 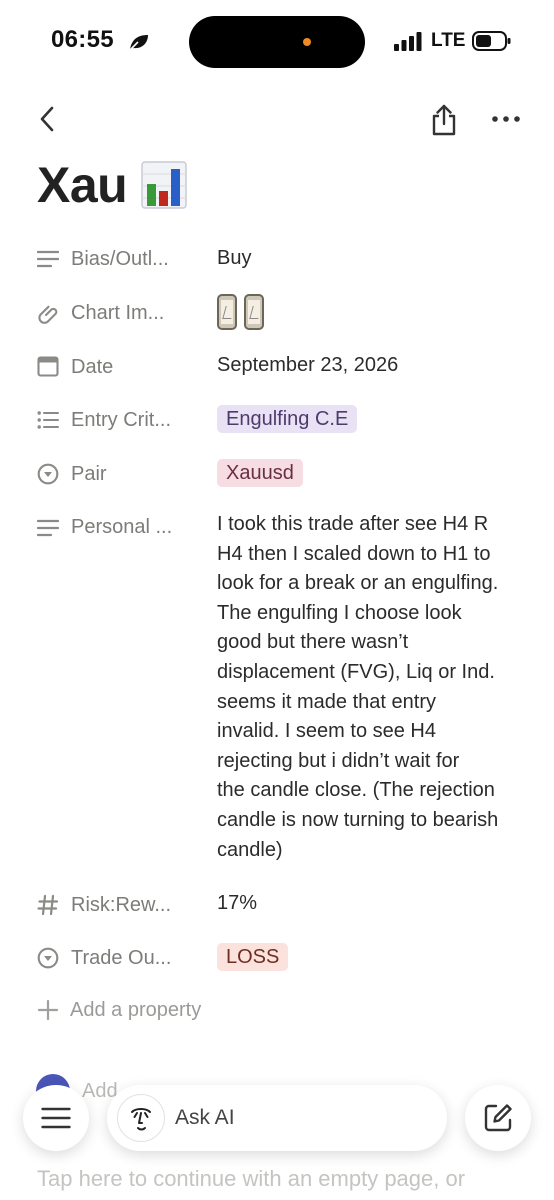 I want to click on bar-chart-emoji, so click(x=164, y=185).